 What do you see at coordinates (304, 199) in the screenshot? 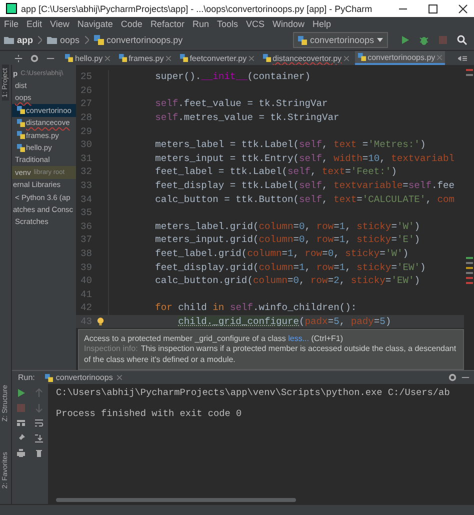
I see `code-line: calc_button = ttk.Button(self, text='CALCULATE', com` at bounding box center [304, 199].